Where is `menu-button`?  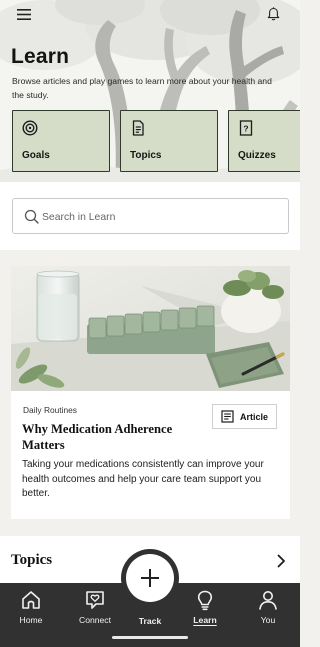
menu-button is located at coordinates (24, 14).